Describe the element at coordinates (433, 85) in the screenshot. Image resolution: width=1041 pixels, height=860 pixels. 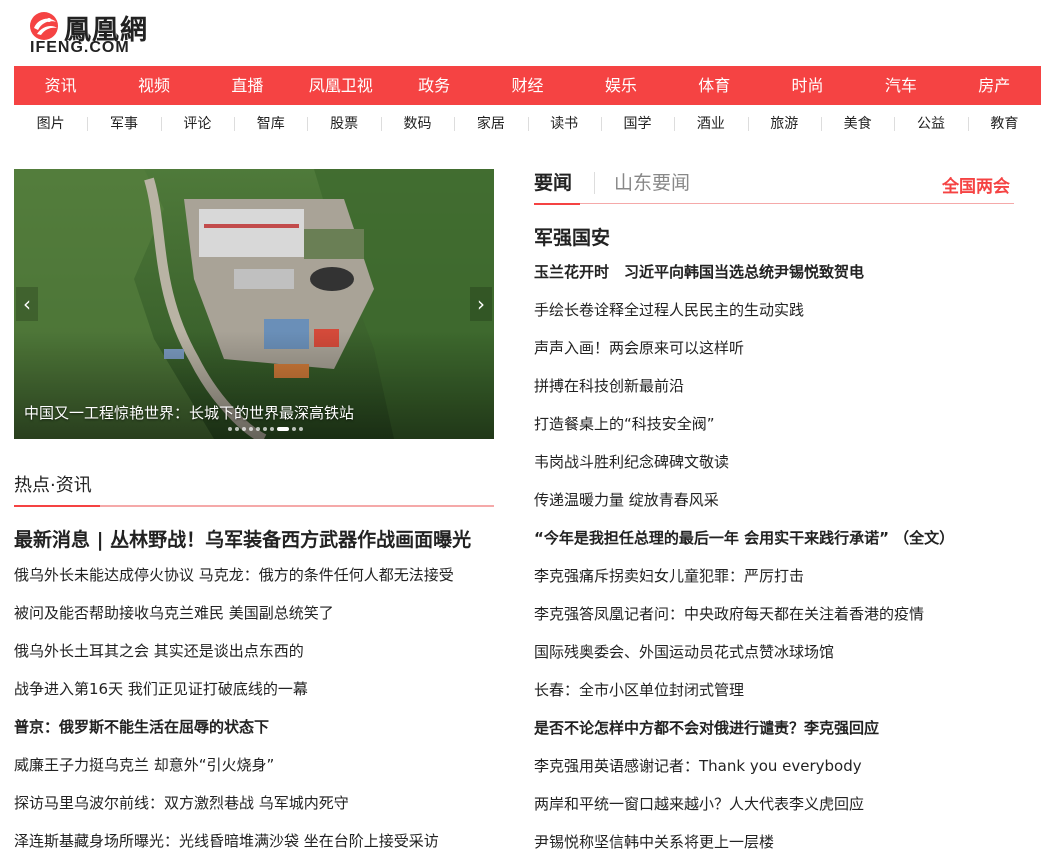
I see `main-nav-item: 政务` at that location.